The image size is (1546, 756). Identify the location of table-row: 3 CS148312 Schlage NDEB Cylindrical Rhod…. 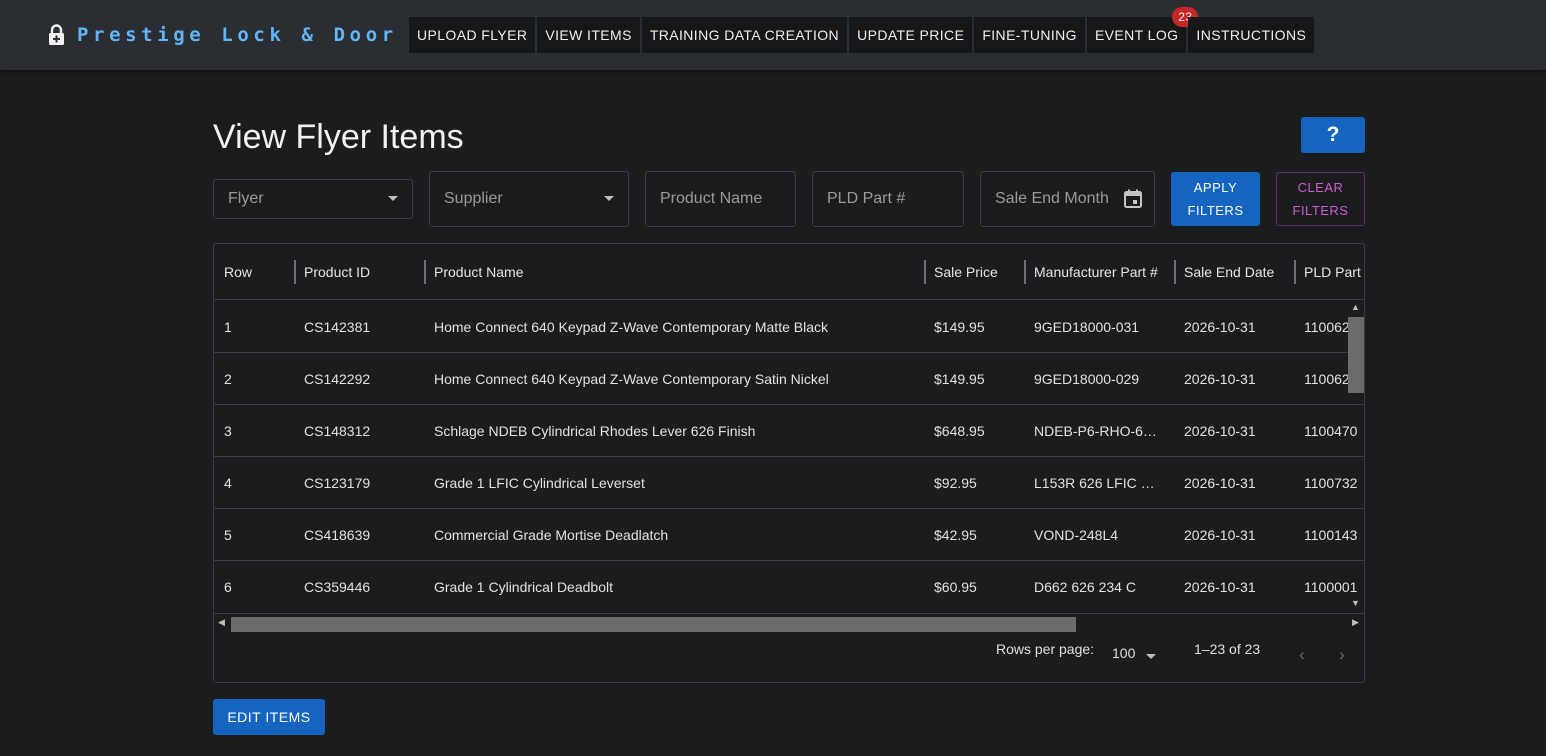
(789, 431).